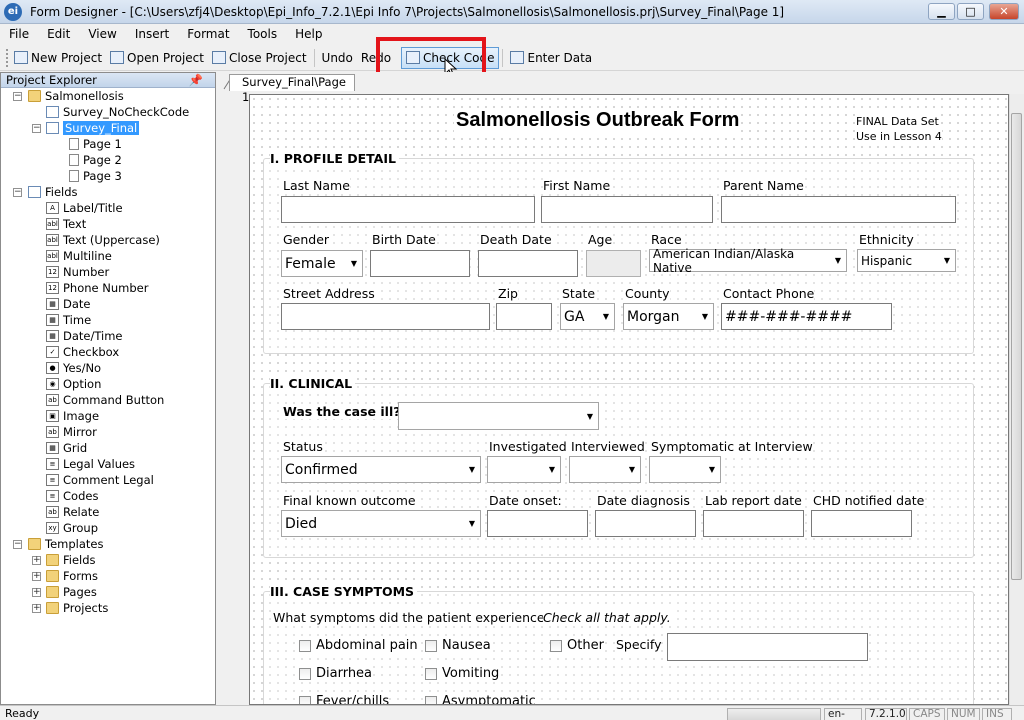 The width and height of the screenshot is (1024, 720). Describe the element at coordinates (598, 120) in the screenshot. I see `form-title: Salmonellosis Outbreak Form` at that location.